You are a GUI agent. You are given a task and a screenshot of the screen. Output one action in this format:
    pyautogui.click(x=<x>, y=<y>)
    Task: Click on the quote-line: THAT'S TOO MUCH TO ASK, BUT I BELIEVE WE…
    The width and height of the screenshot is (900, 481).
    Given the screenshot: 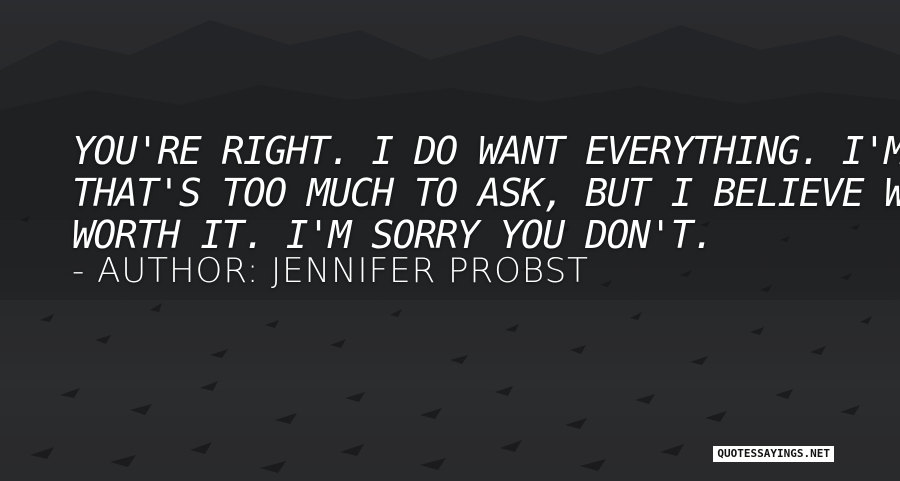 What is the action you would take?
    pyautogui.click(x=486, y=193)
    